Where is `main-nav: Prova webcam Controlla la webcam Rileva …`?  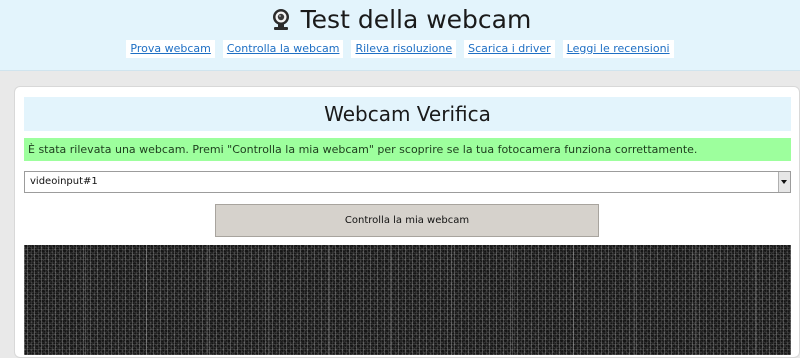 main-nav: Prova webcam Controlla la webcam Rileva … is located at coordinates (400, 49).